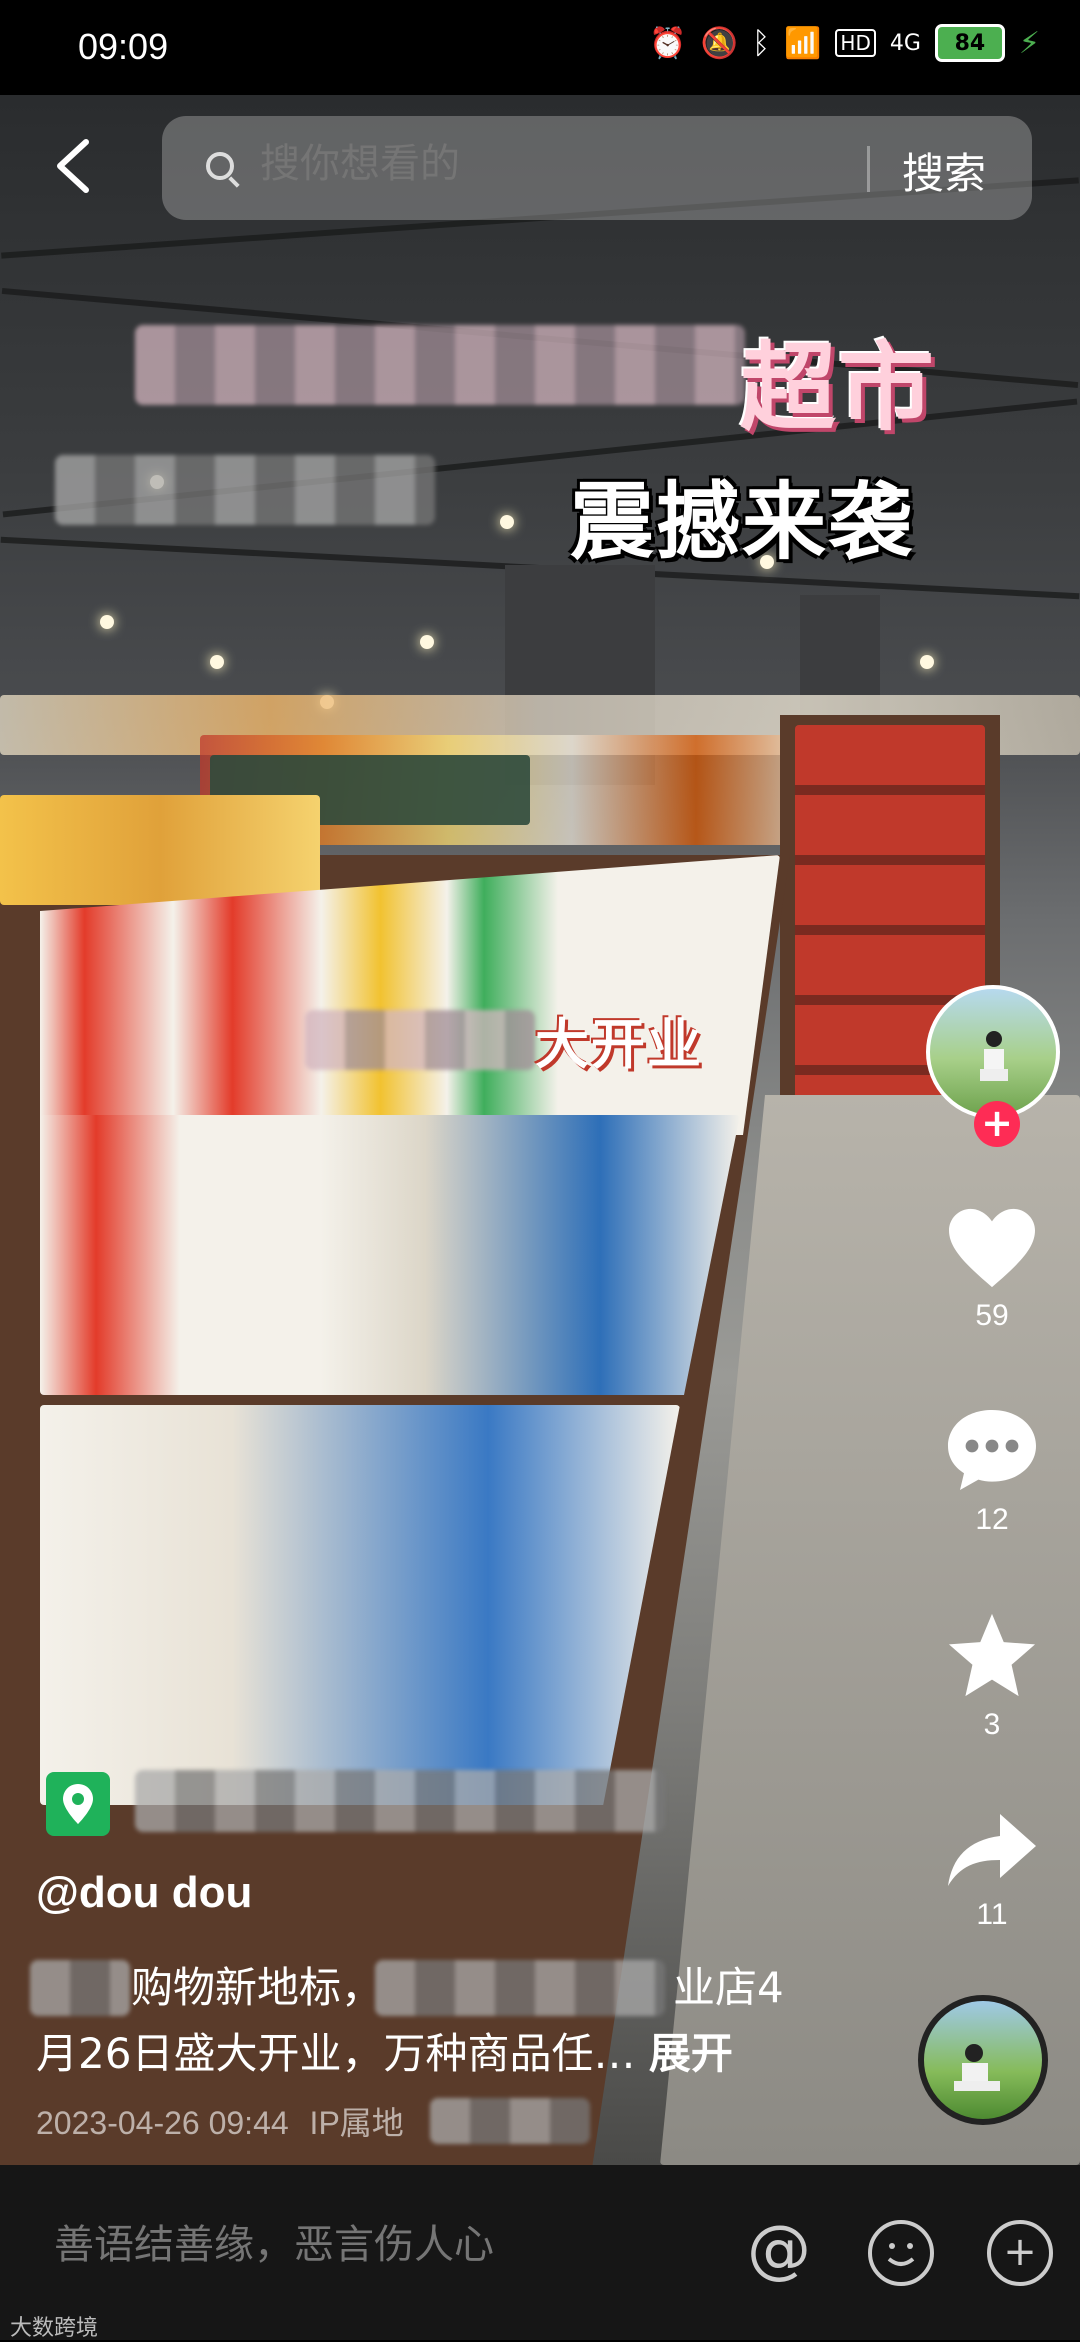 This screenshot has width=1080, height=2342. What do you see at coordinates (619, 1044) in the screenshot?
I see `overlay-opening: 大开业` at bounding box center [619, 1044].